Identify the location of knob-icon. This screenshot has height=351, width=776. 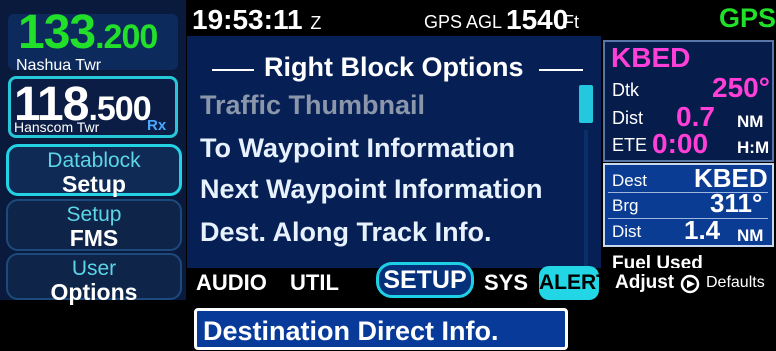
(691, 286).